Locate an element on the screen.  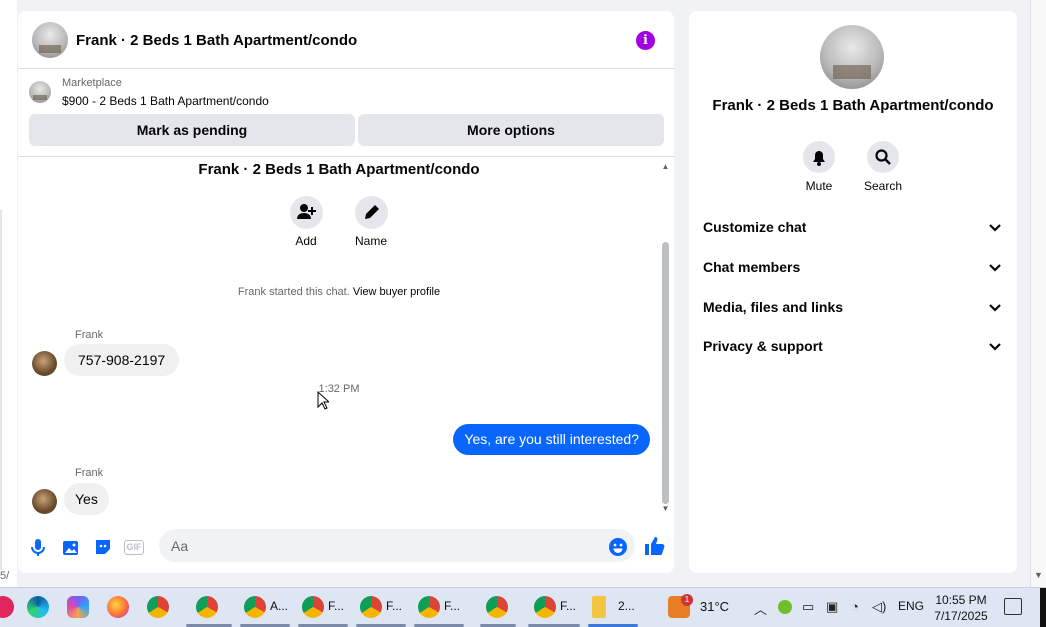
message-timestamp: 1:32 PM is located at coordinates (339, 389).